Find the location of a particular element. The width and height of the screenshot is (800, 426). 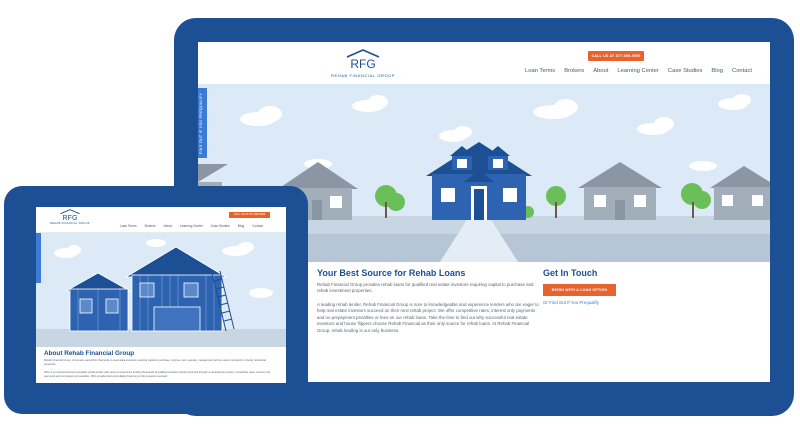

nav-learning-center: Learning Center is located at coordinates (638, 71).